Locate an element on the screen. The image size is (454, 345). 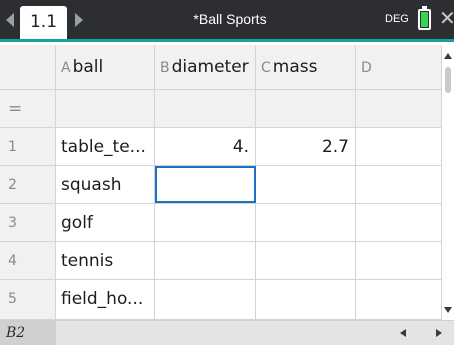
row-number: 1 is located at coordinates (28, 146).